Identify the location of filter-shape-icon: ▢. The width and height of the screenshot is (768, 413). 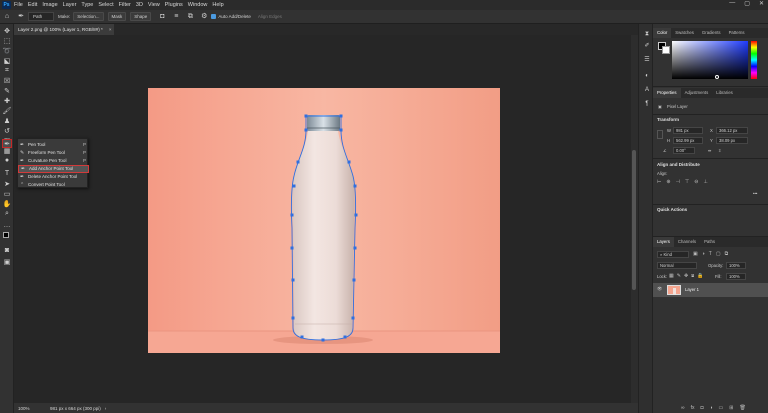
(718, 254).